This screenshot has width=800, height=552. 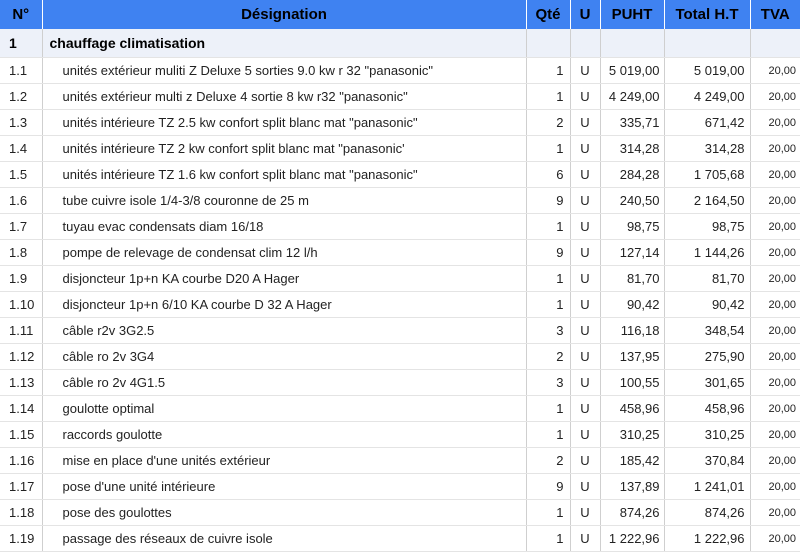 What do you see at coordinates (632, 148) in the screenshot?
I see `row-puht: 314,28` at bounding box center [632, 148].